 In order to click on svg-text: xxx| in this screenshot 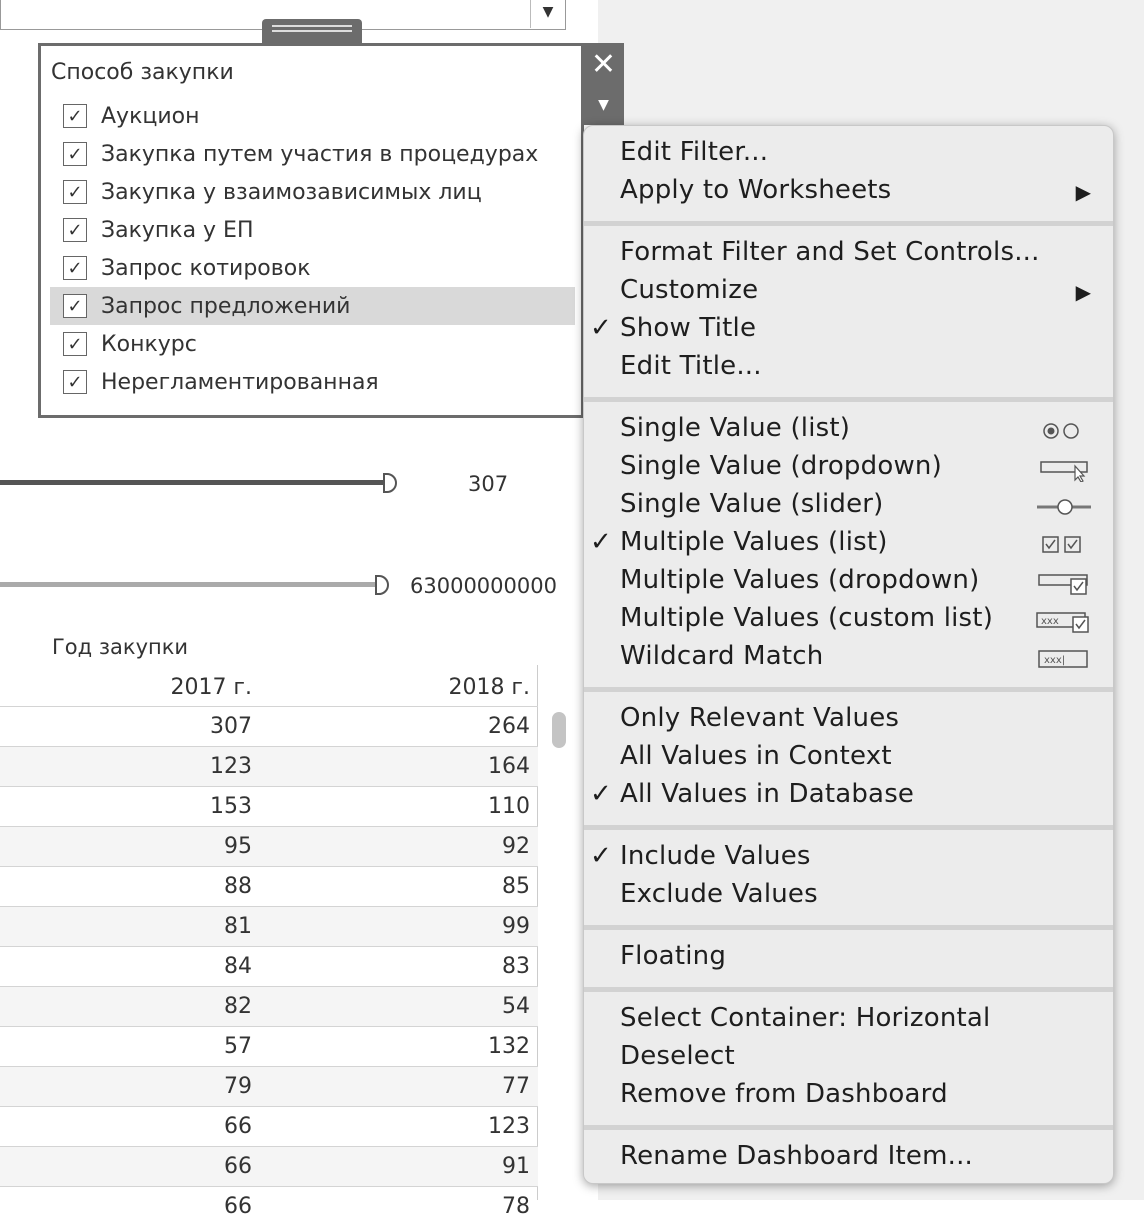, I will do `click(1054, 660)`.